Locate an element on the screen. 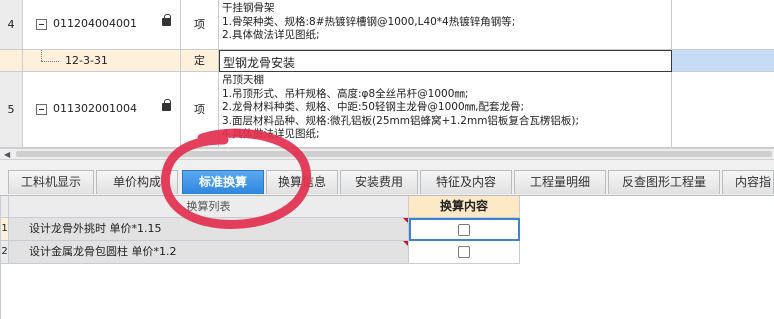 The width and height of the screenshot is (774, 319). tab-labor-material: 工料机显示 is located at coordinates (51, 182).